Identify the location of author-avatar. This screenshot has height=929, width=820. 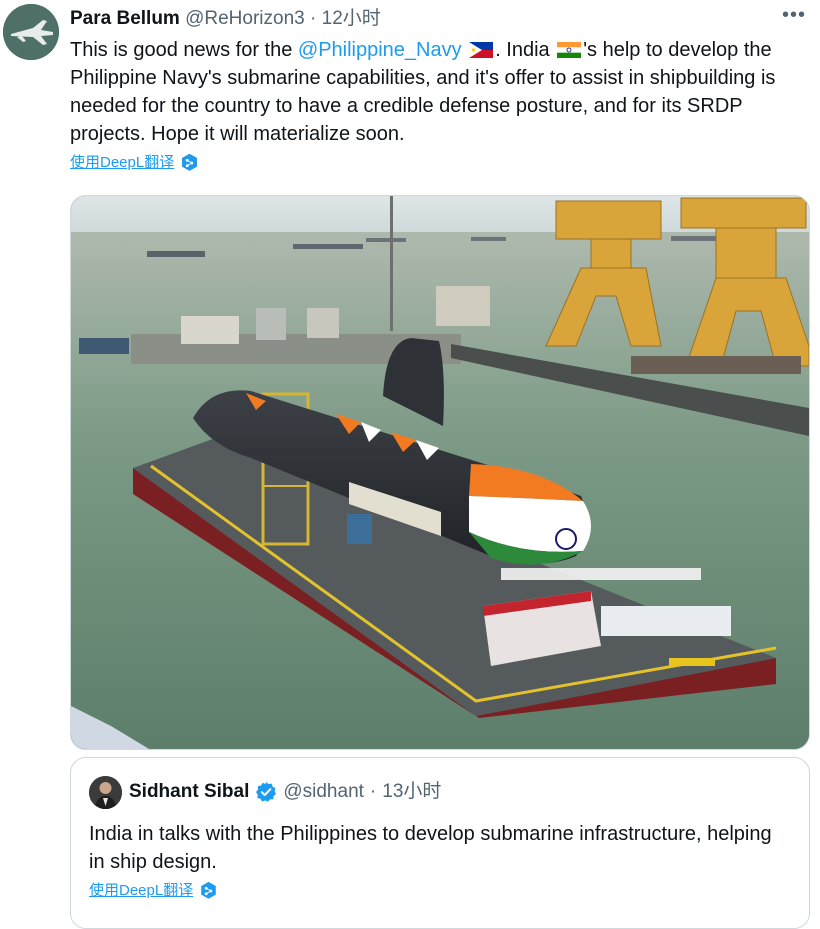
(31, 32).